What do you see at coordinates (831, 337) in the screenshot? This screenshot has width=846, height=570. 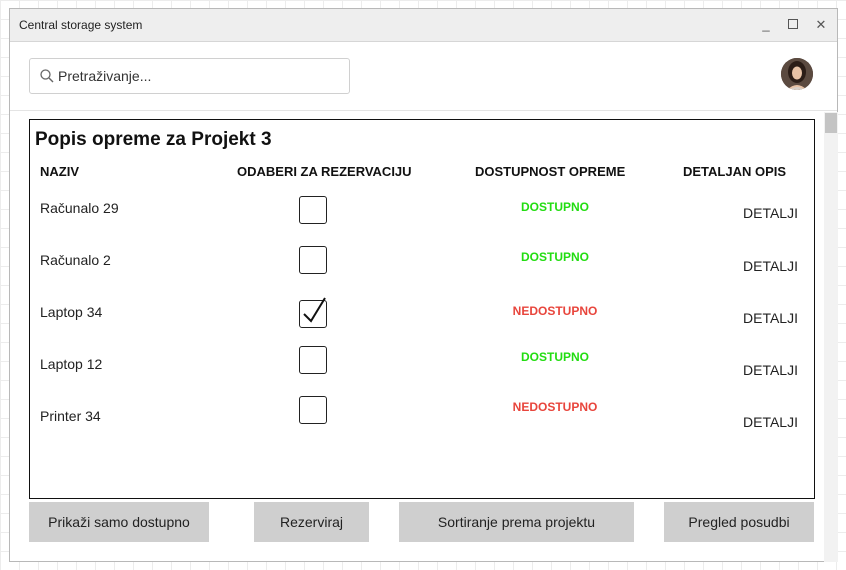 I see `scrollbar` at bounding box center [831, 337].